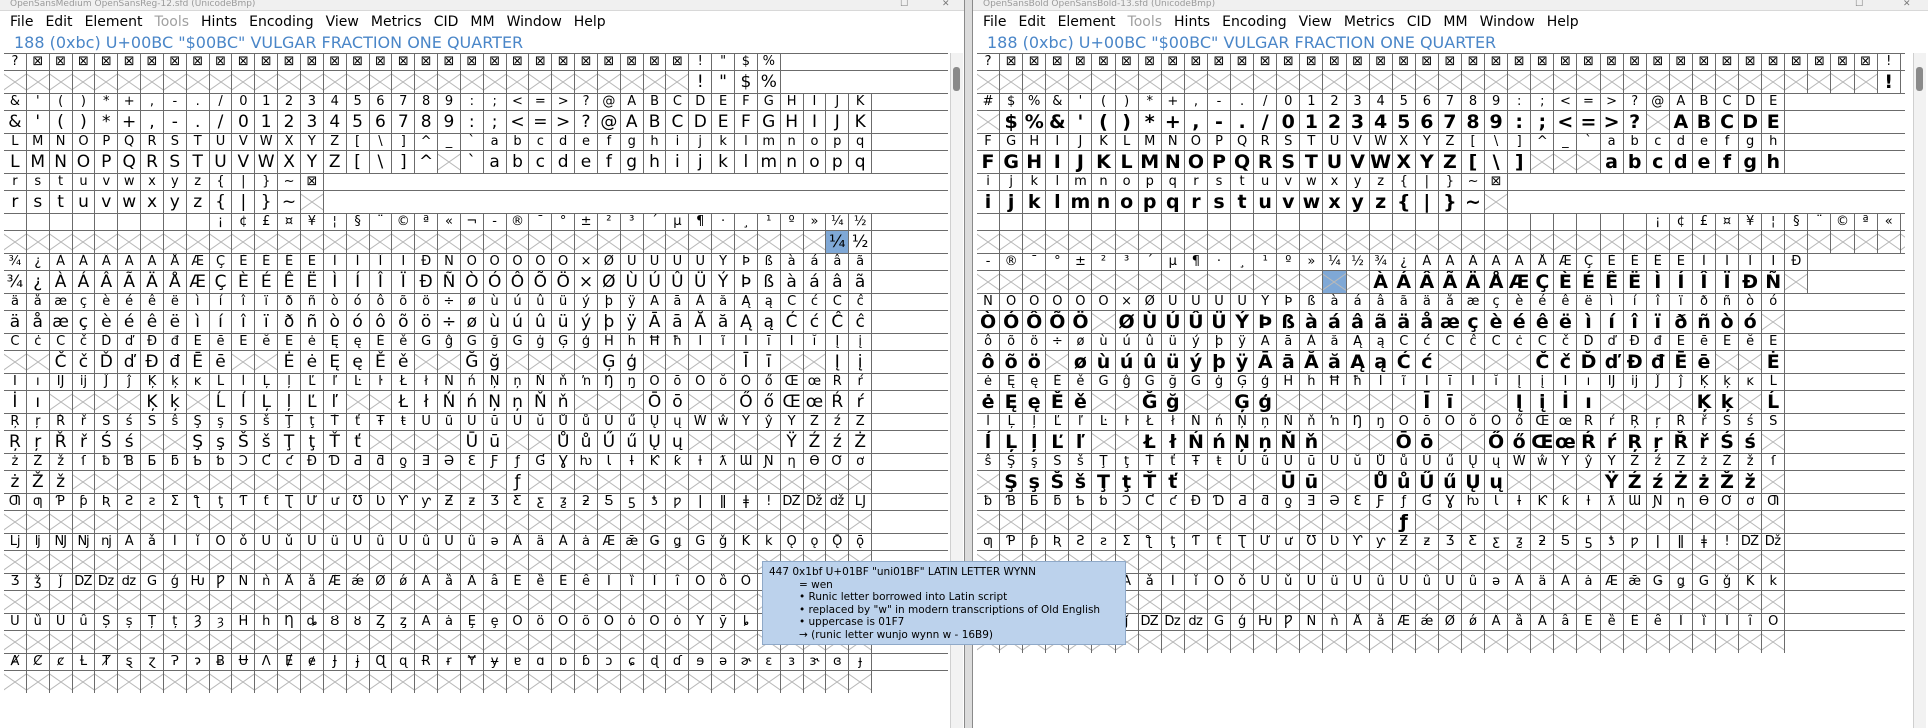 The width and height of the screenshot is (1928, 728). Describe the element at coordinates (1704, 402) in the screenshot. I see `glyph-cell: Ķ` at that location.